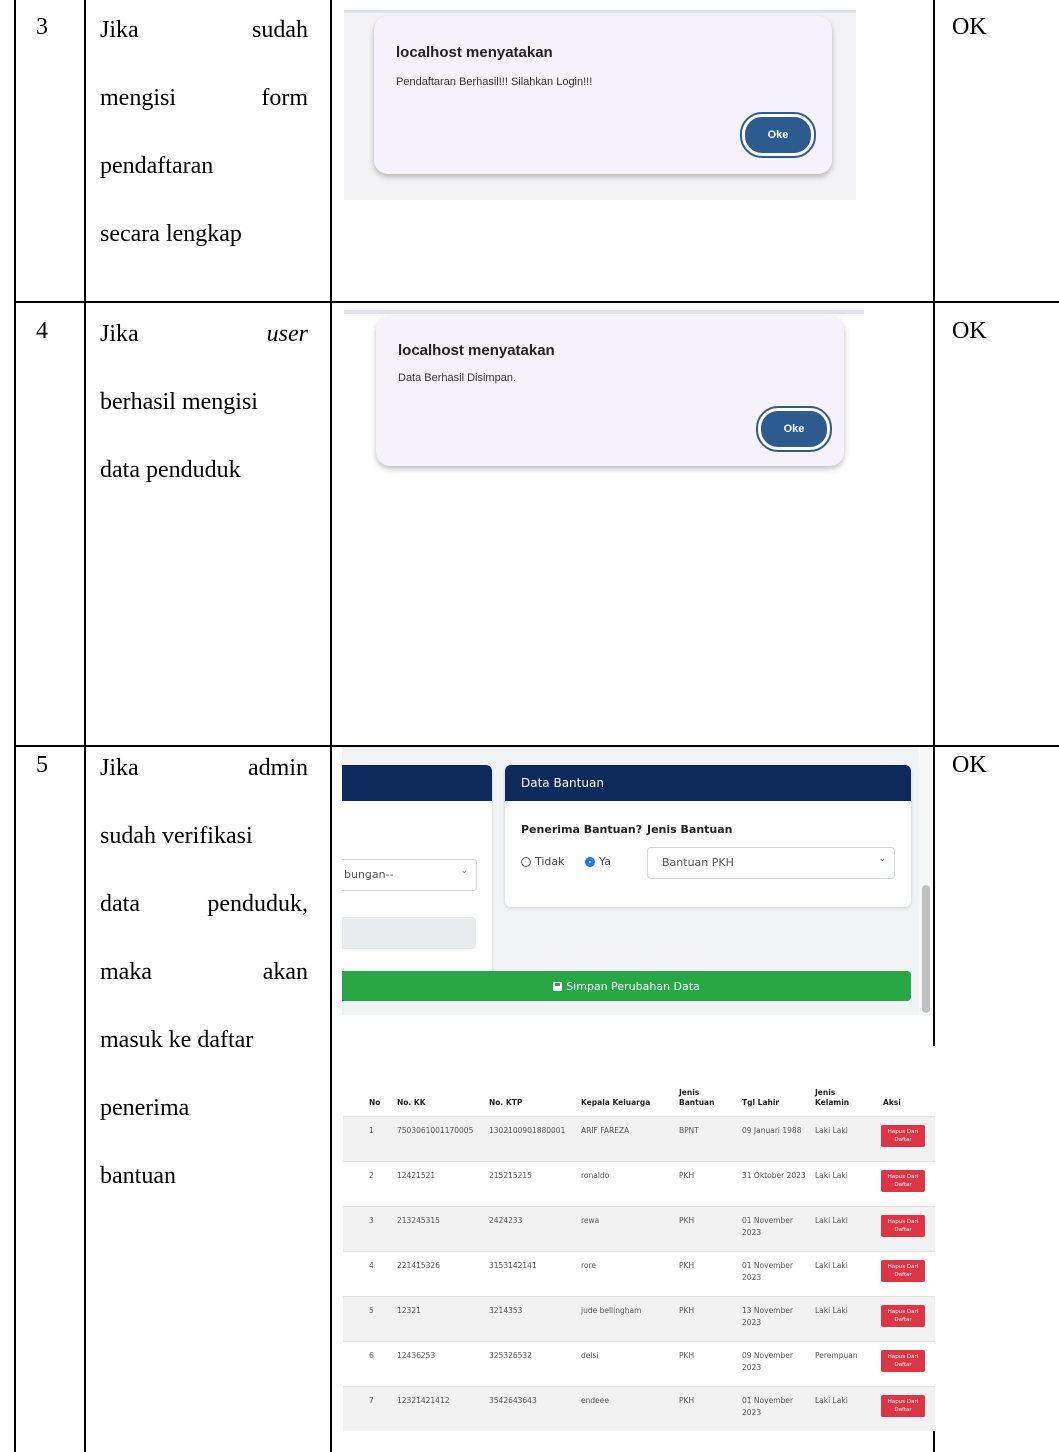 This screenshot has width=1059, height=1452. What do you see at coordinates (761, 1102) in the screenshot?
I see `header-tgl-lahir: Tgl Lahir` at bounding box center [761, 1102].